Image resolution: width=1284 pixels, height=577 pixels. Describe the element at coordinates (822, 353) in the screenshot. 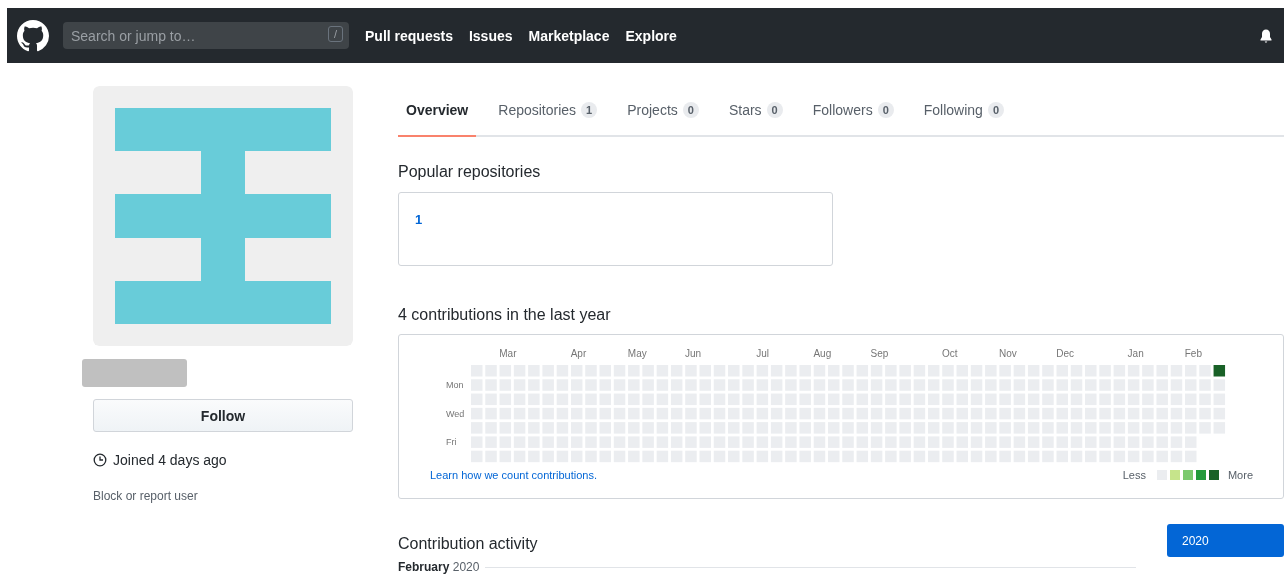

I see `month-label: Aug` at that location.